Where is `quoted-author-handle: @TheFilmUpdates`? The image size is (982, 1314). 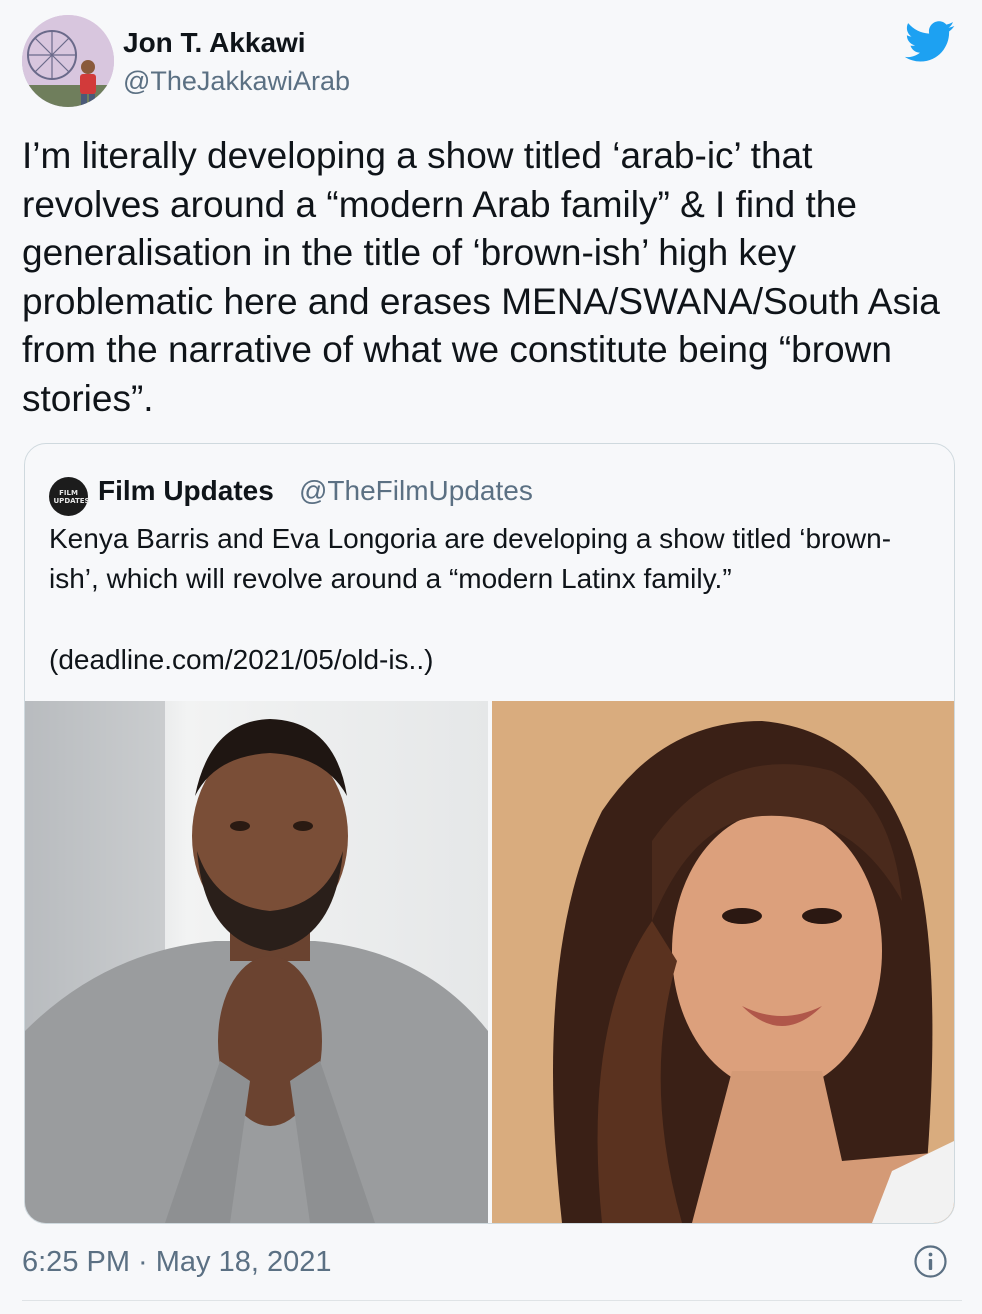 quoted-author-handle: @TheFilmUpdates is located at coordinates (416, 491).